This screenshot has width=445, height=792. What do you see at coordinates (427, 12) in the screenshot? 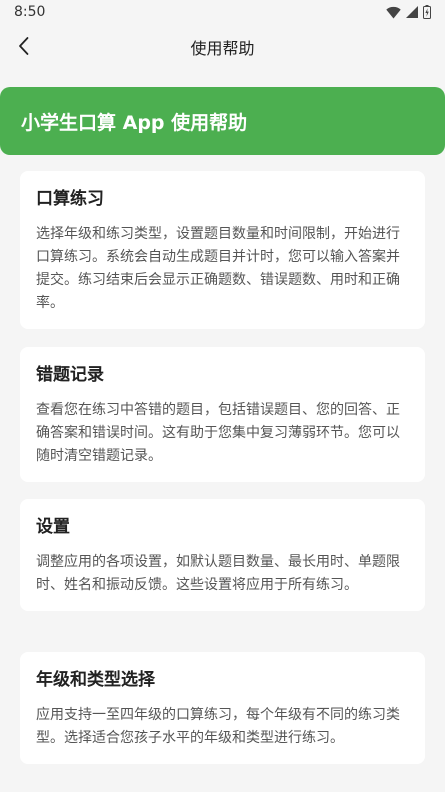
I see `battery-icon` at bounding box center [427, 12].